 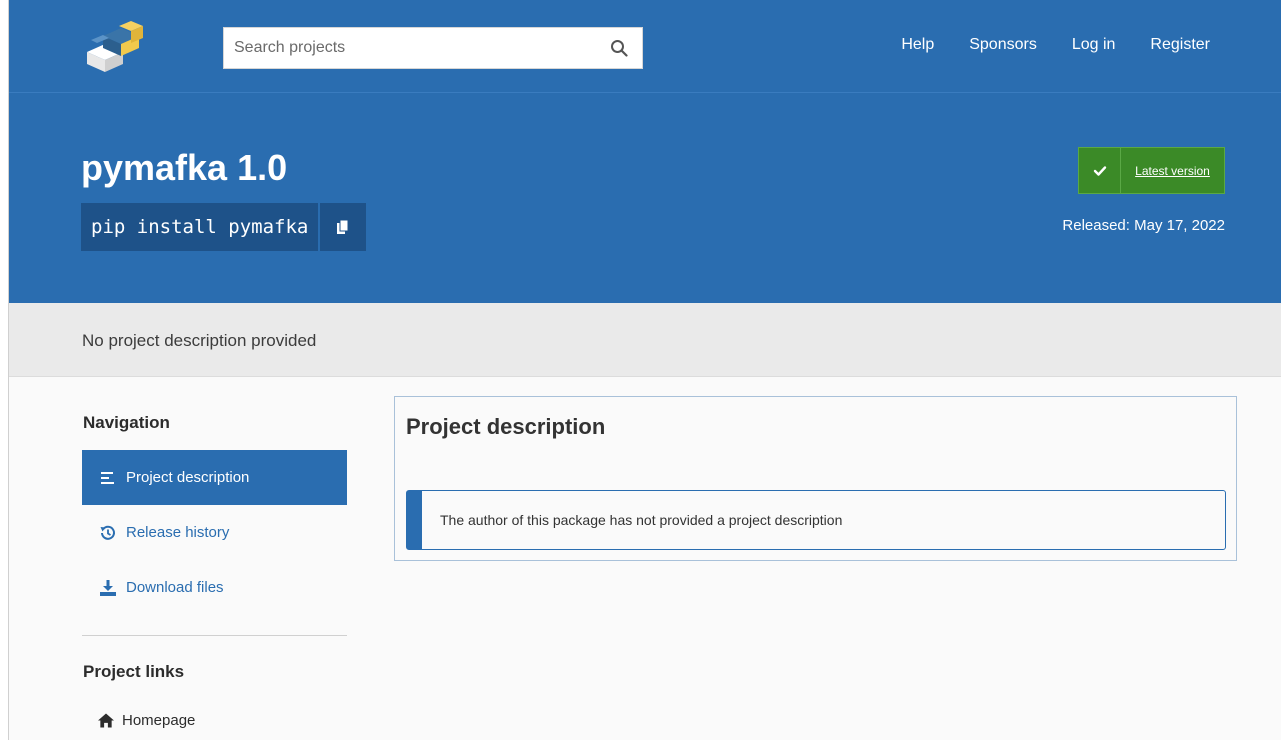 I want to click on copy-icon, so click(x=343, y=226).